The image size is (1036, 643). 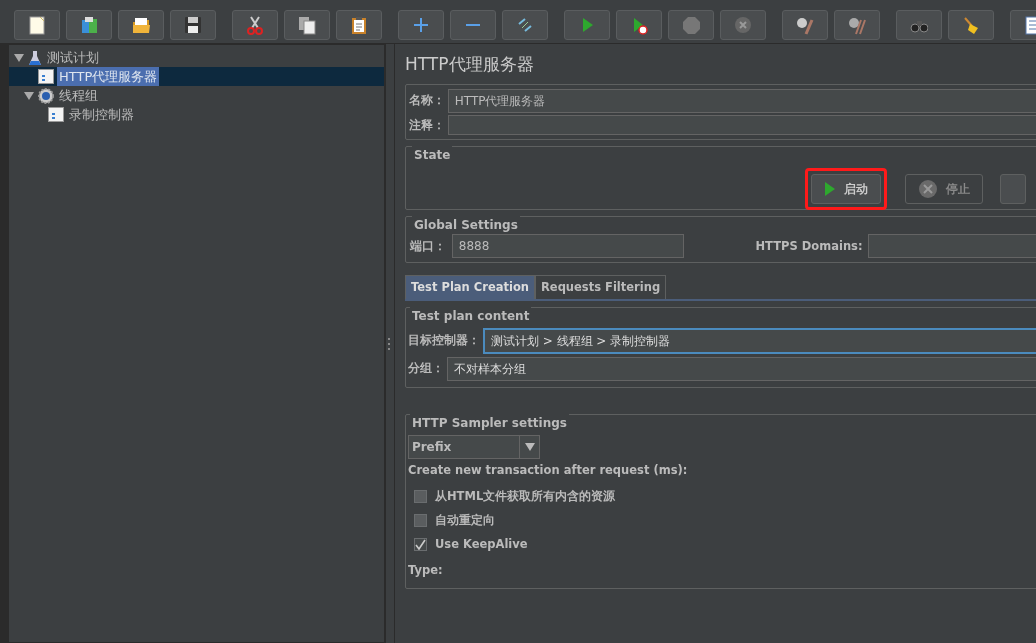 What do you see at coordinates (809, 246) in the screenshot?
I see `field-label: HTTPS Domains:` at bounding box center [809, 246].